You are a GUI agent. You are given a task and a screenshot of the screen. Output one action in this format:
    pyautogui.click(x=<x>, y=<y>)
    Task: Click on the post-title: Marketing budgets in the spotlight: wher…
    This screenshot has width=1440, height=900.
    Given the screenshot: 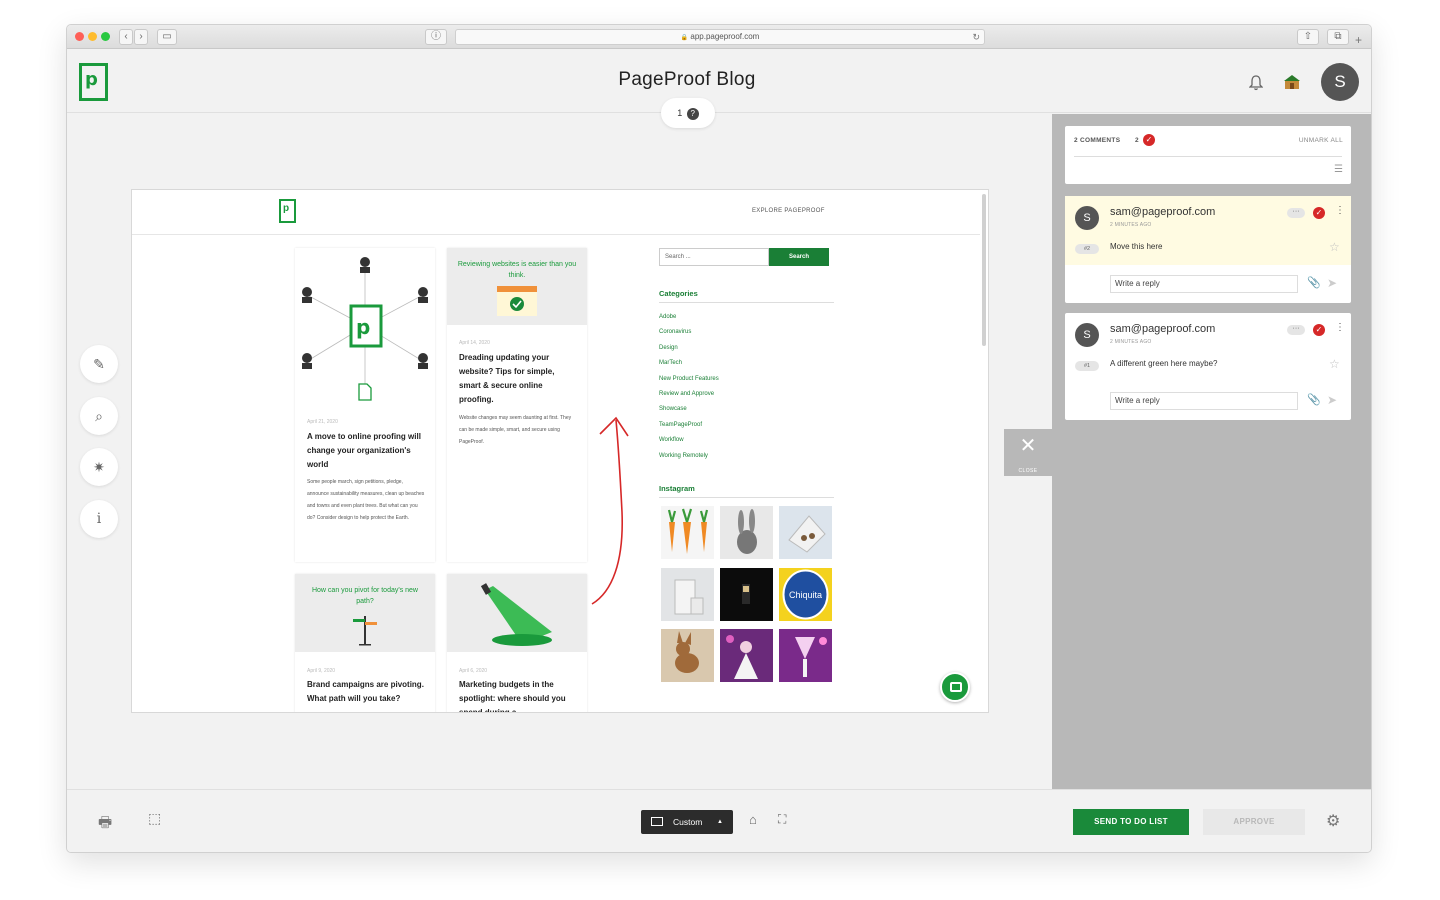 What is the action you would take?
    pyautogui.click(x=518, y=695)
    